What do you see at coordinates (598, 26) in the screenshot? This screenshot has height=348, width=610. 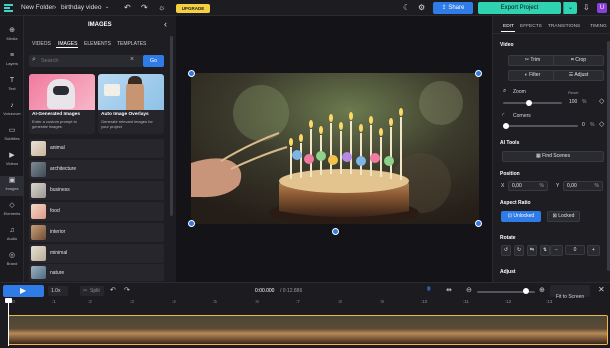 I see `tab-timing: TIMING` at bounding box center [598, 26].